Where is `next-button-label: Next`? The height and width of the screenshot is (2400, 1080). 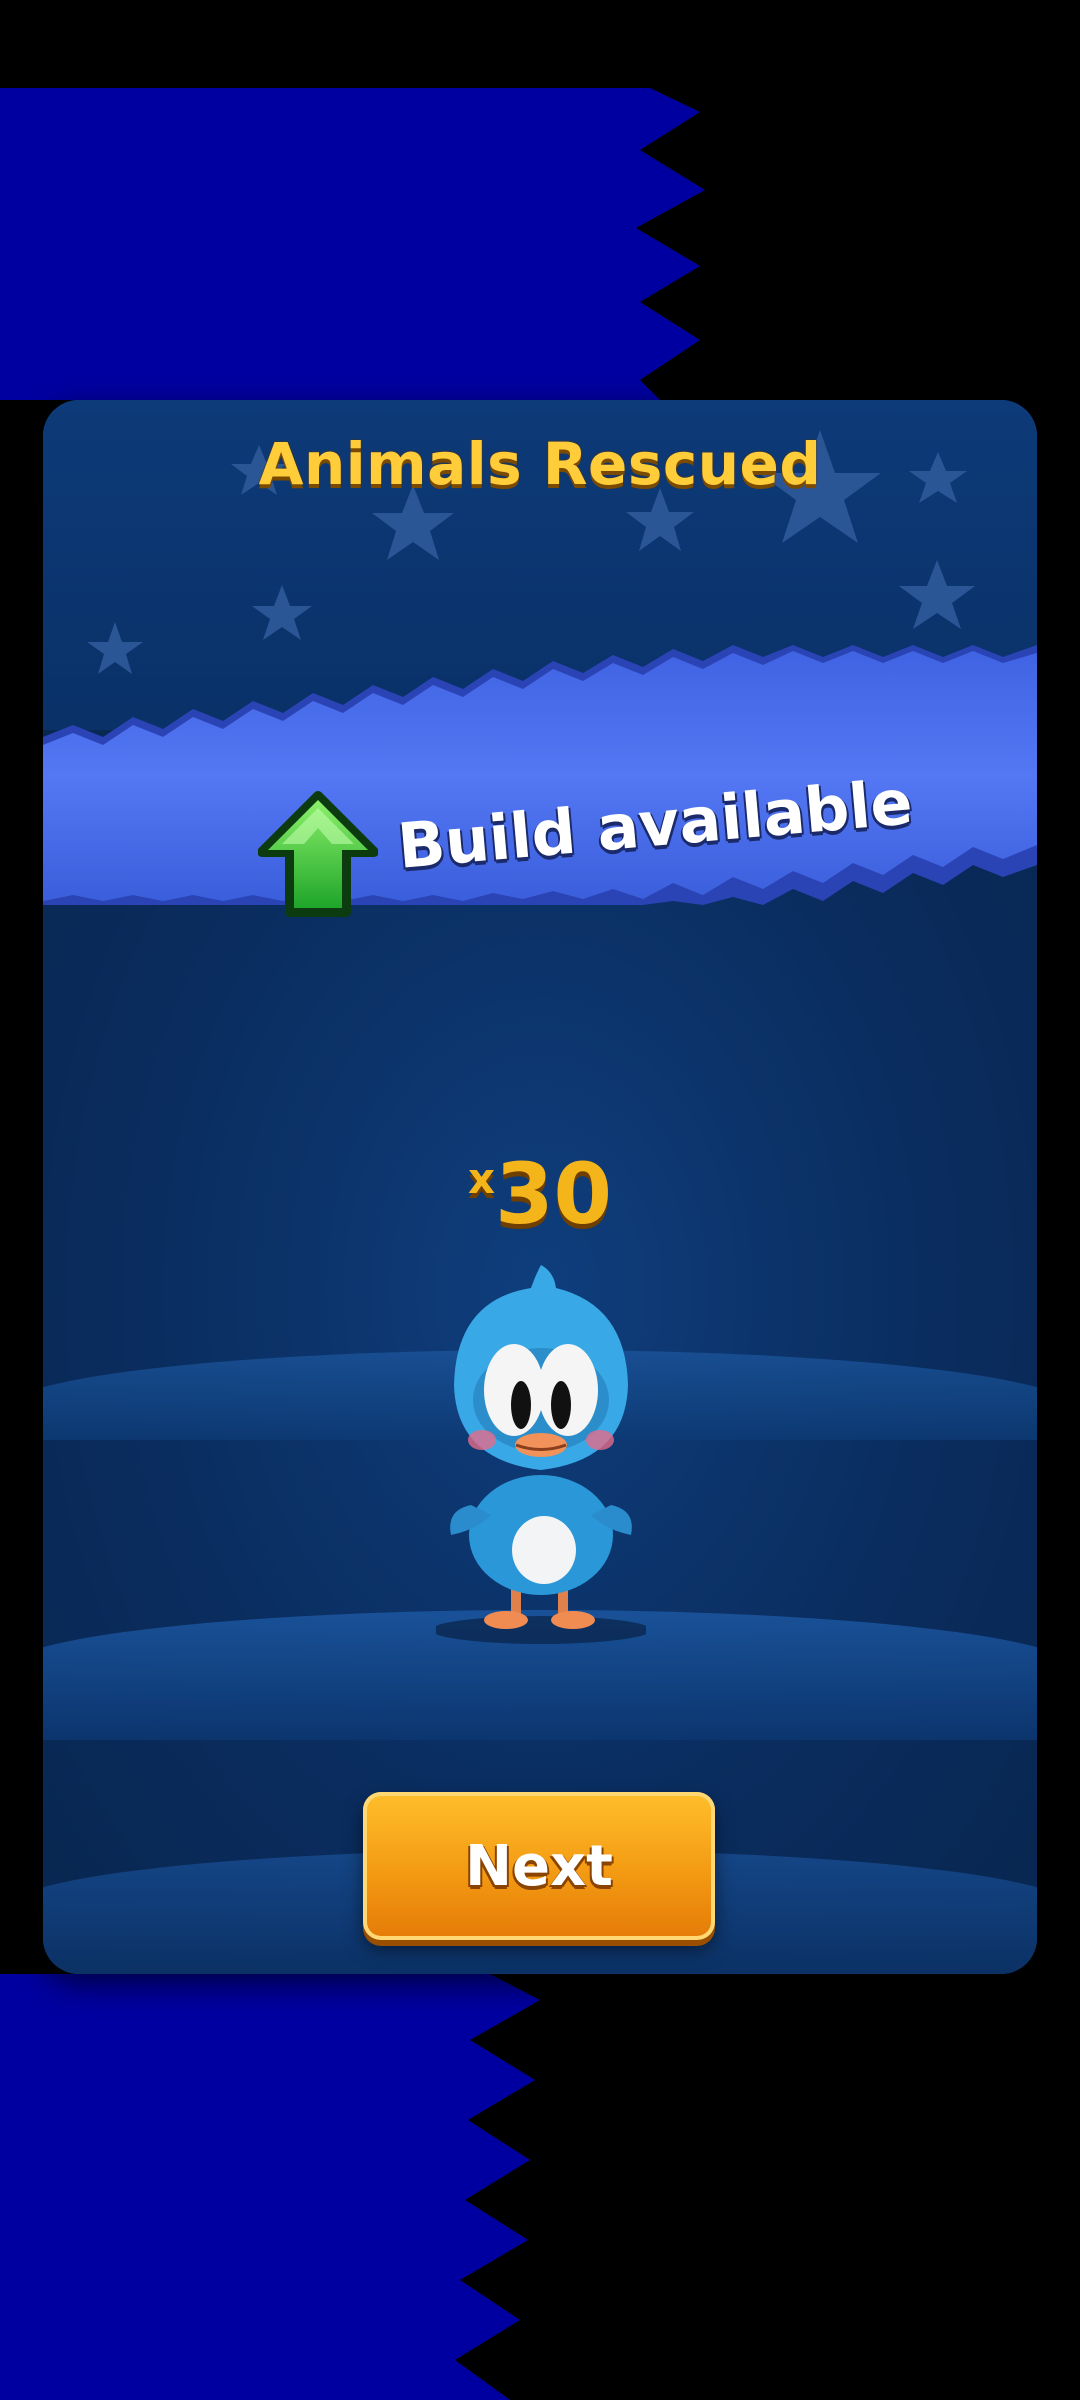
next-button-label: Next is located at coordinates (539, 1866).